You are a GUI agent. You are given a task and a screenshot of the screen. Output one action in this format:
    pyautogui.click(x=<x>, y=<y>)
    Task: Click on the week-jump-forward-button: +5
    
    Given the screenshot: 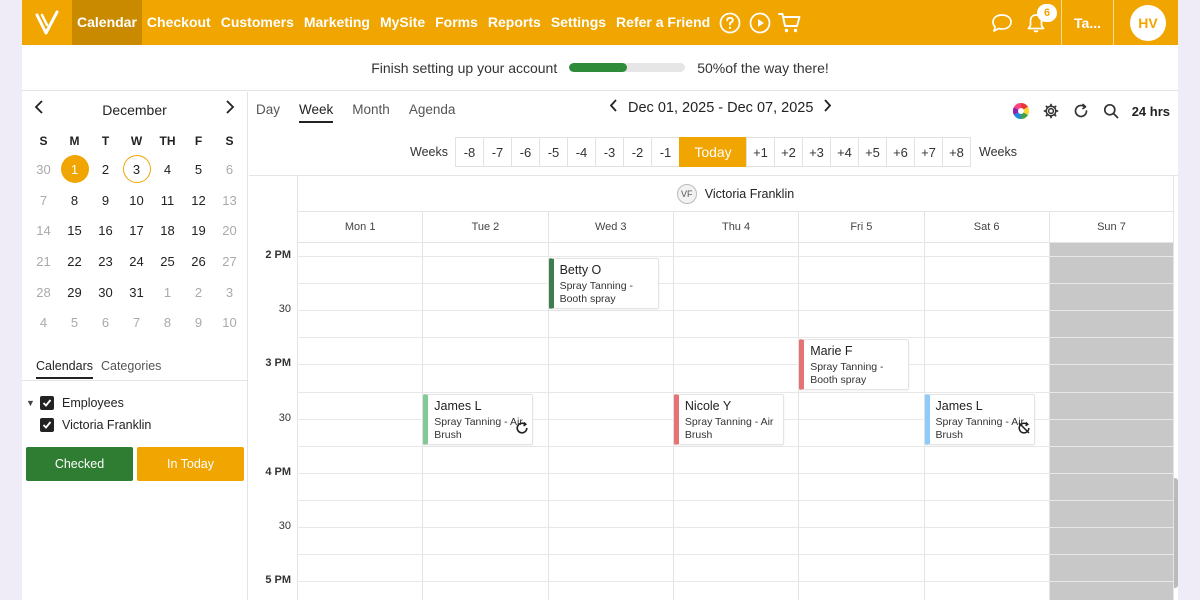 What is the action you would take?
    pyautogui.click(x=872, y=152)
    